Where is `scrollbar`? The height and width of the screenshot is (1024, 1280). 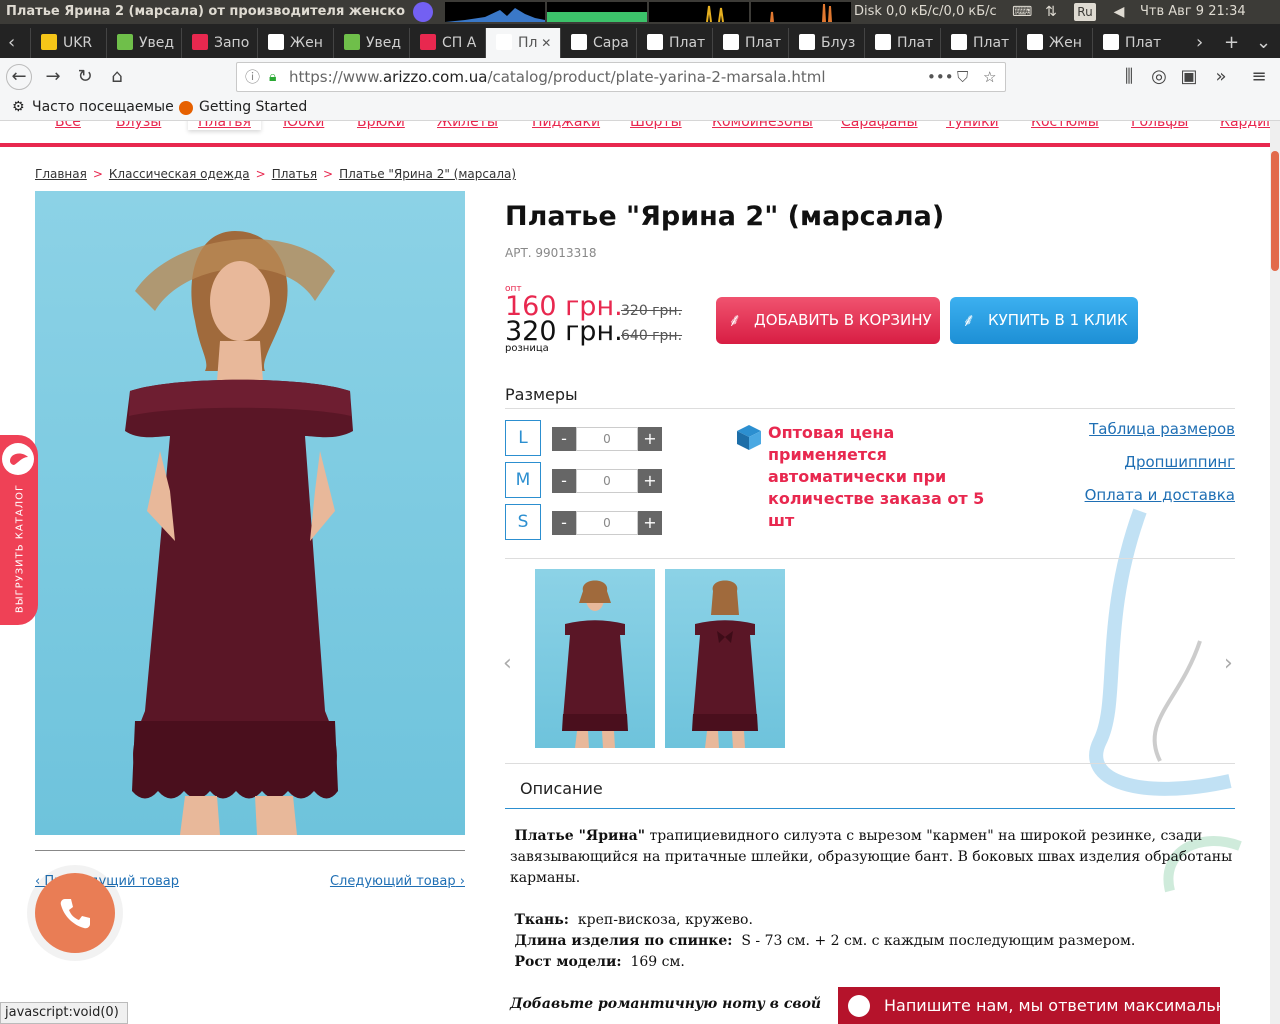 scrollbar is located at coordinates (1275, 572).